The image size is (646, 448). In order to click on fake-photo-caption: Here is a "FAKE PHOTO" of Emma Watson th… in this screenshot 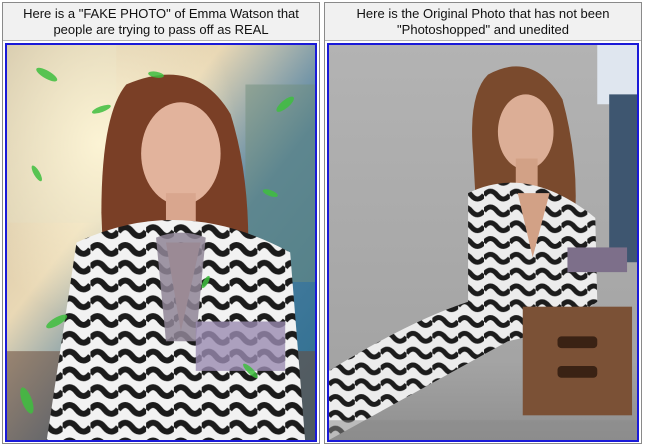, I will do `click(161, 22)`.